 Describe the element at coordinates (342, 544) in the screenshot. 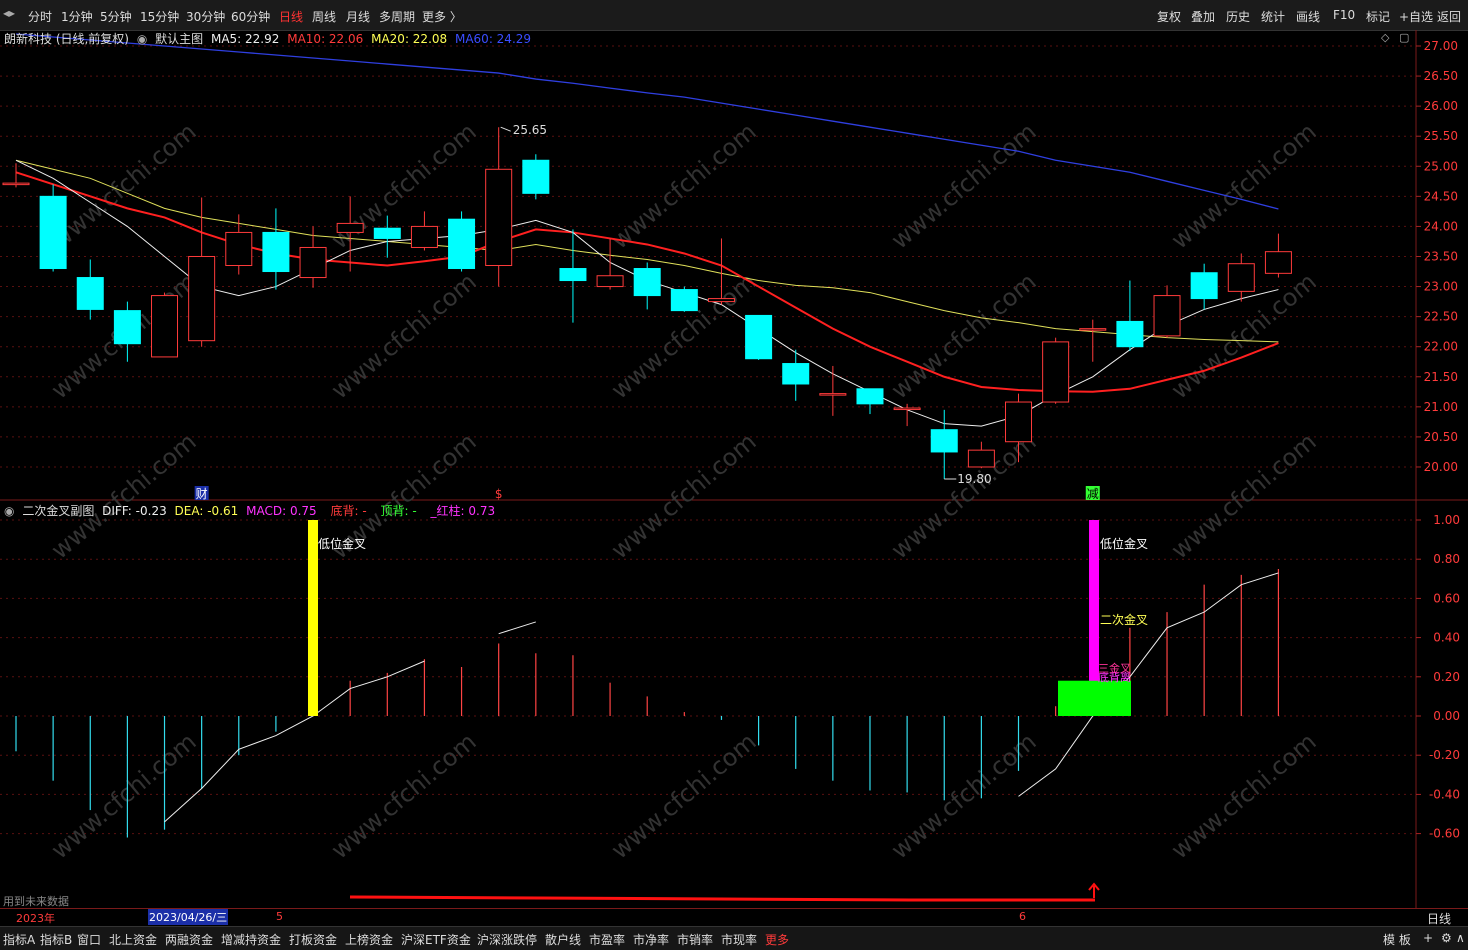

I see `signal-low-gold-cross-1: 低位金叉` at that location.